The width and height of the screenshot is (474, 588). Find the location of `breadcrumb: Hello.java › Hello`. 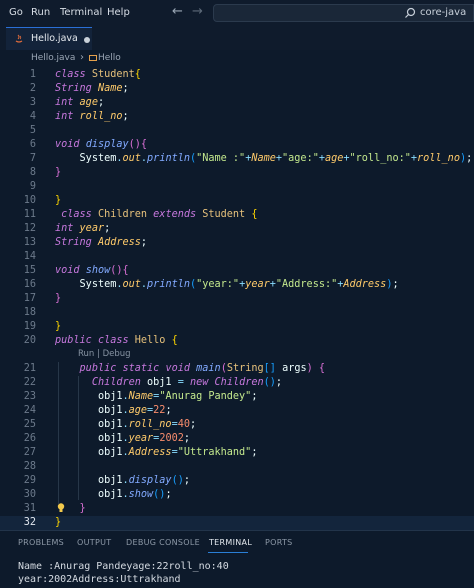

breadcrumb: Hello.java › Hello is located at coordinates (237, 58).